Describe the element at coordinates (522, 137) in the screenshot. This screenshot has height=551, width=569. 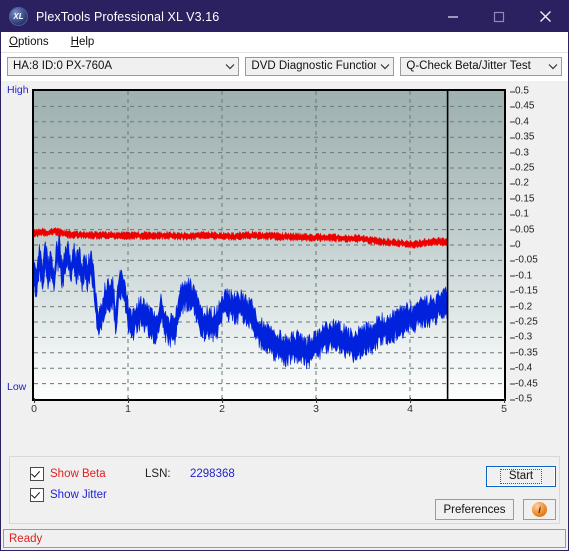
I see `y-tick-label: 0.35` at that location.